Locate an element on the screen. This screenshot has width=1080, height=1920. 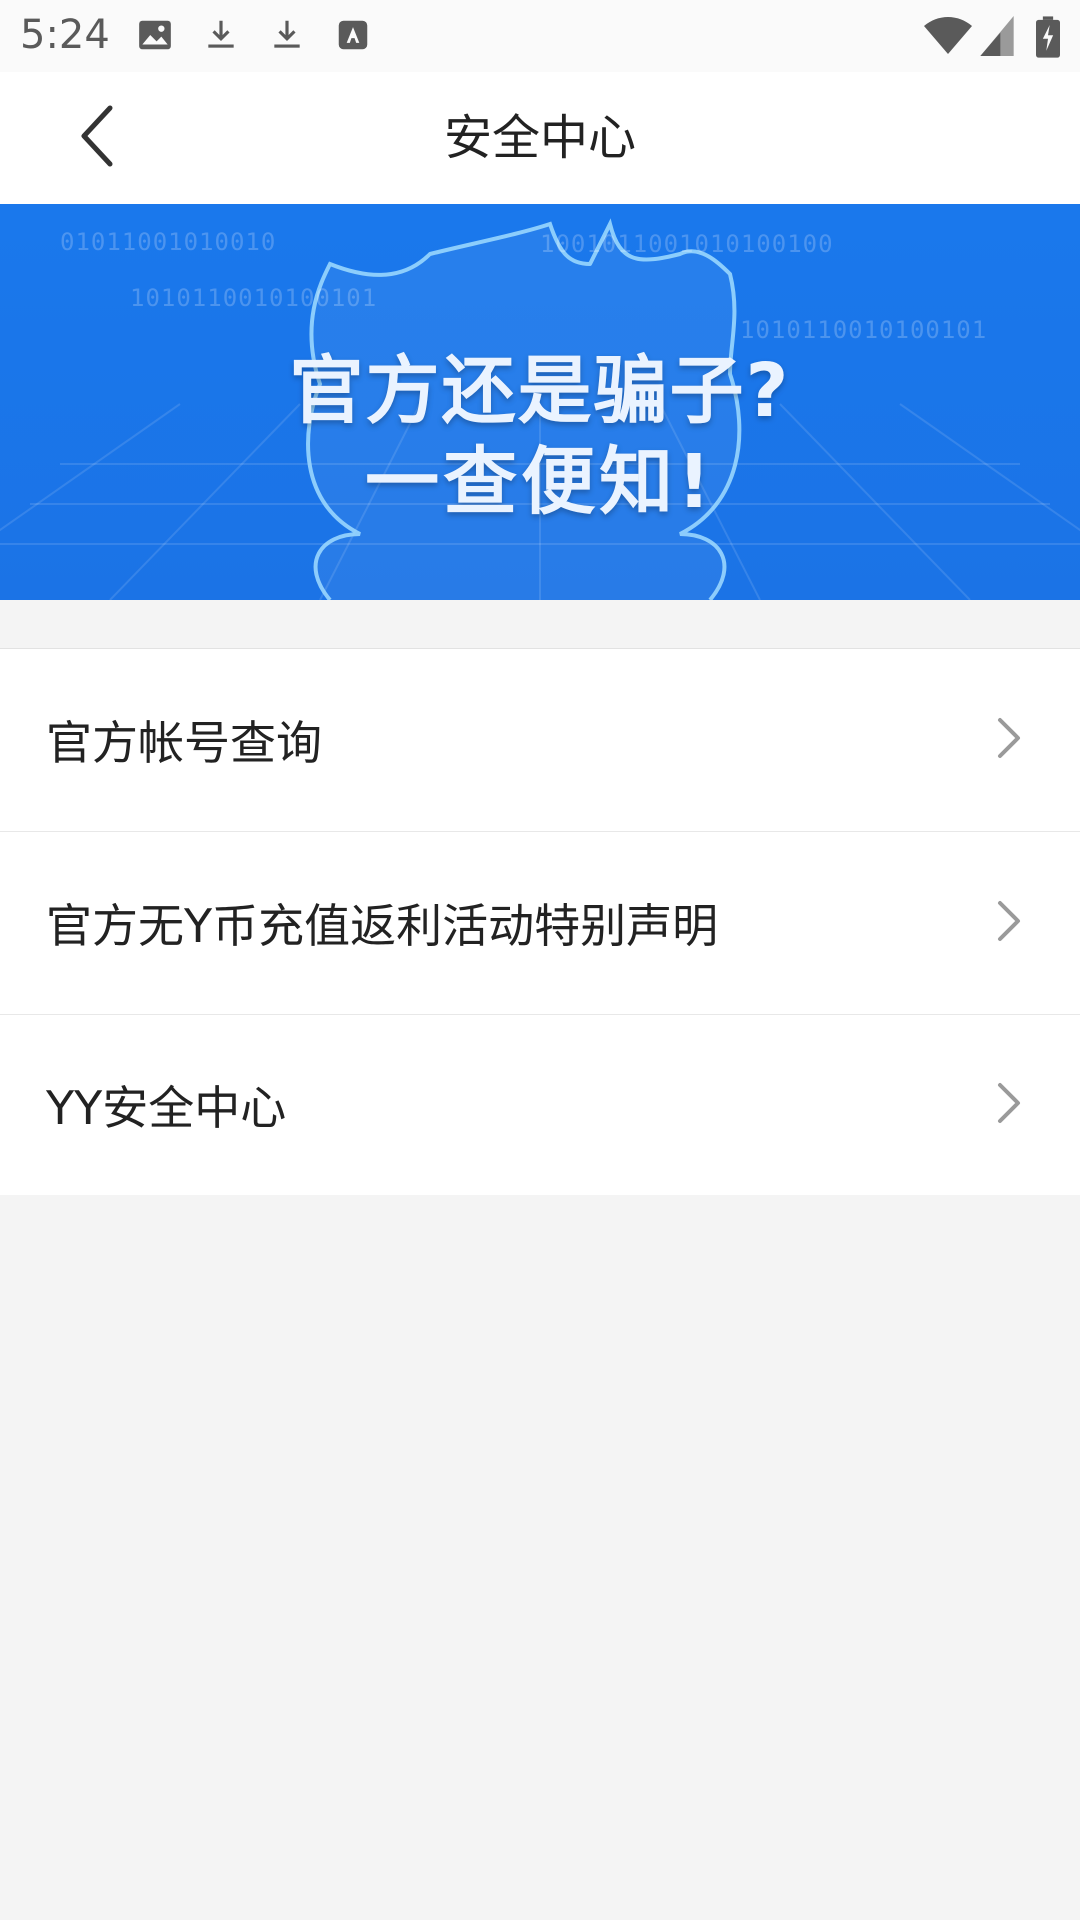
page-title: 安全中心 is located at coordinates (539, 138).